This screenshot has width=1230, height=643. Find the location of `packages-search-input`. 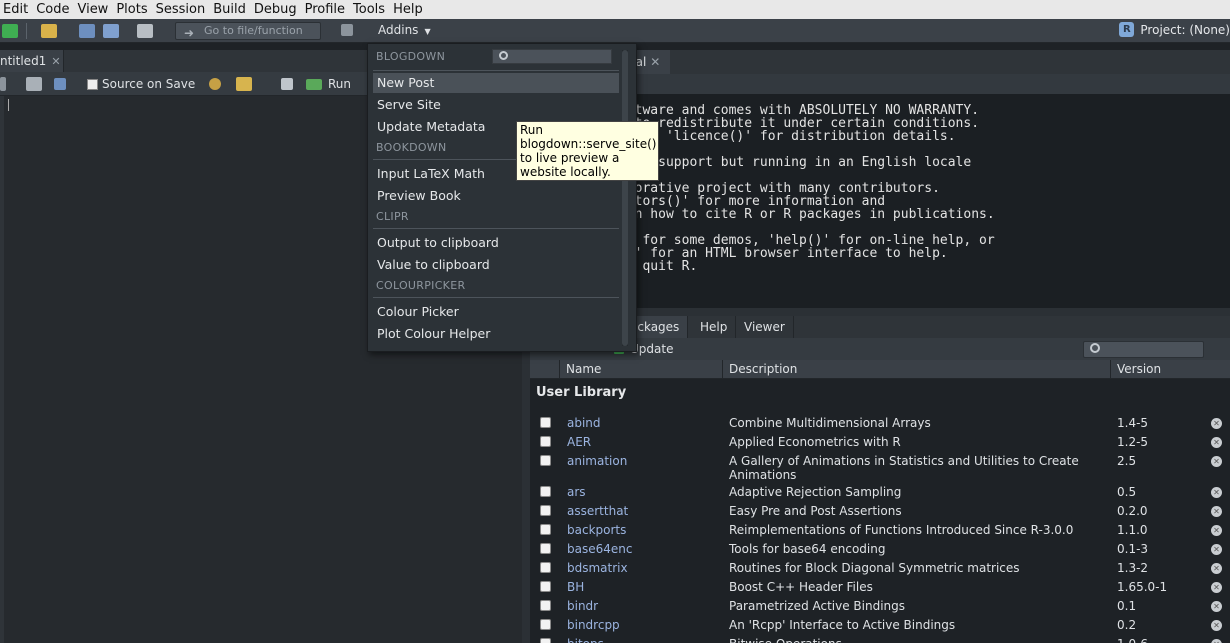

packages-search-input is located at coordinates (1143, 349).